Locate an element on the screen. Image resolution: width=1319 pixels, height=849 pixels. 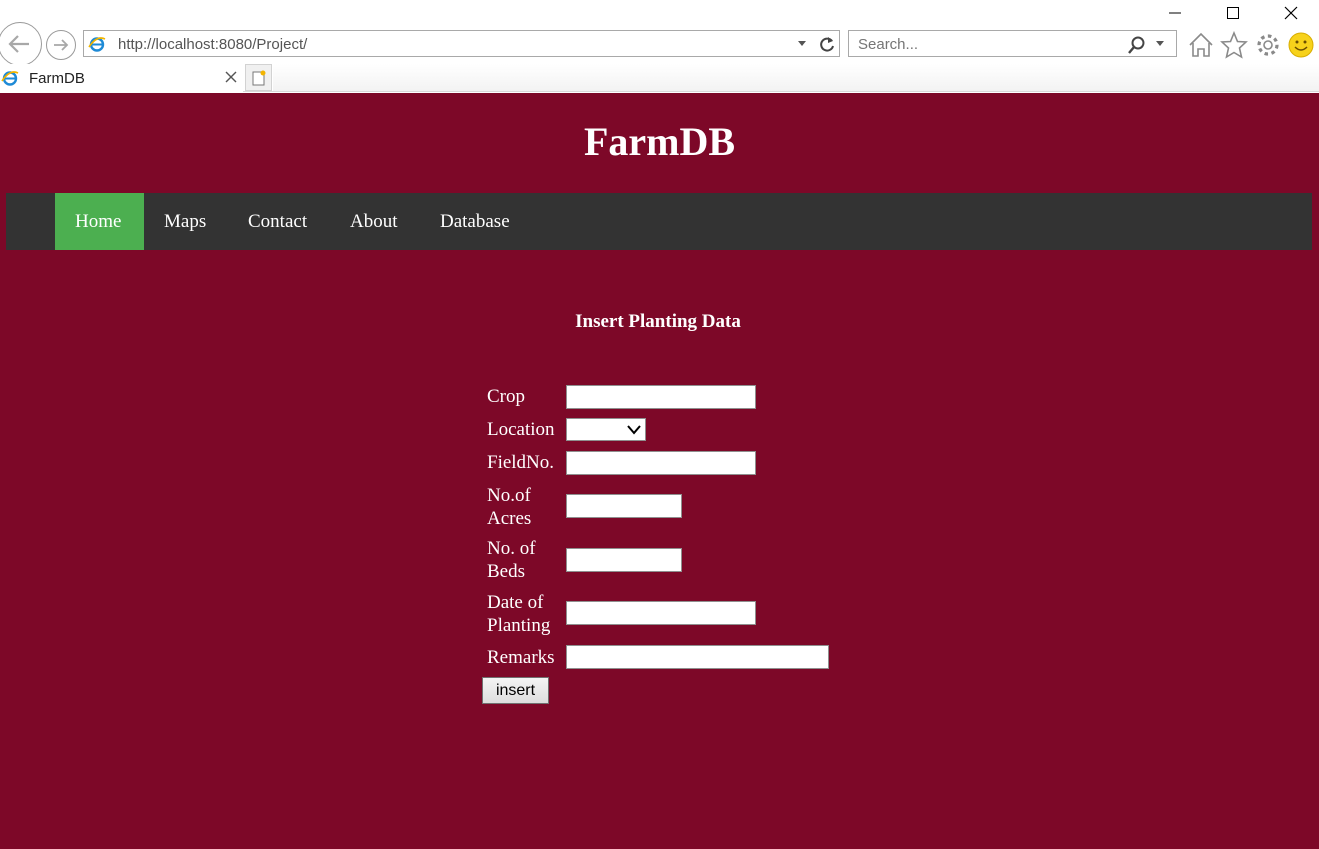
tab-strip-background is located at coordinates (796, 78).